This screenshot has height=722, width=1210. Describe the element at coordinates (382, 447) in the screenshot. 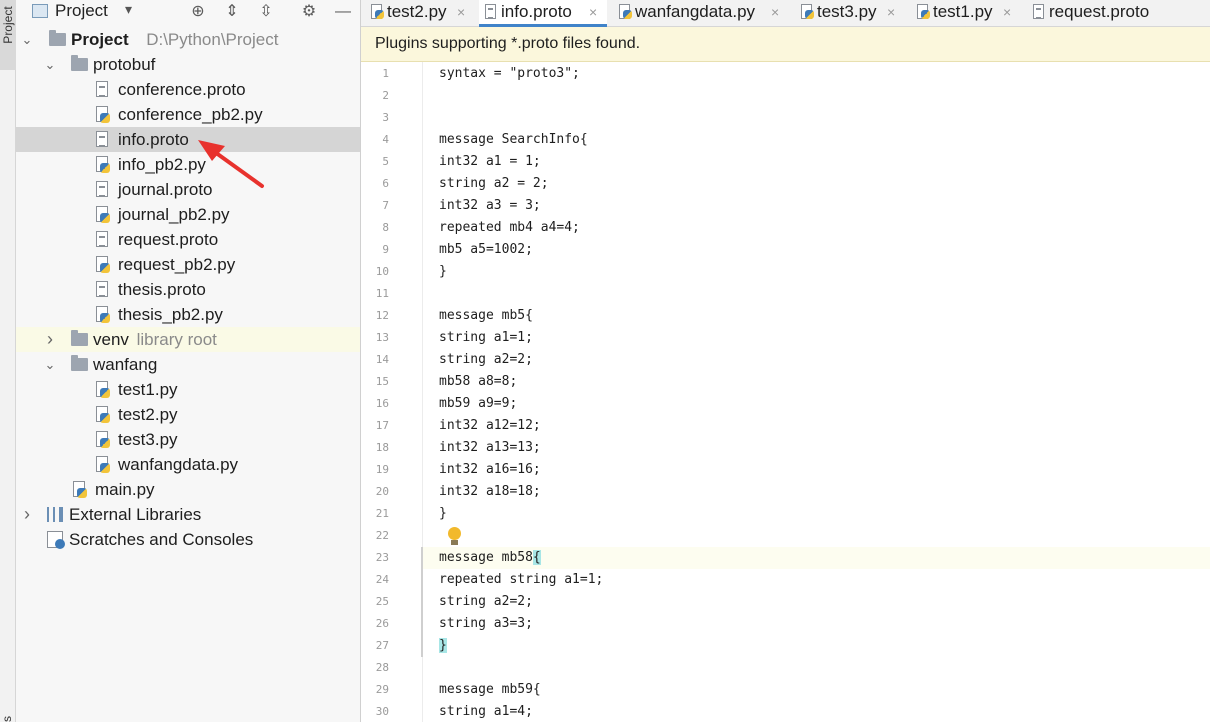

I see `line-number: 18` at that location.